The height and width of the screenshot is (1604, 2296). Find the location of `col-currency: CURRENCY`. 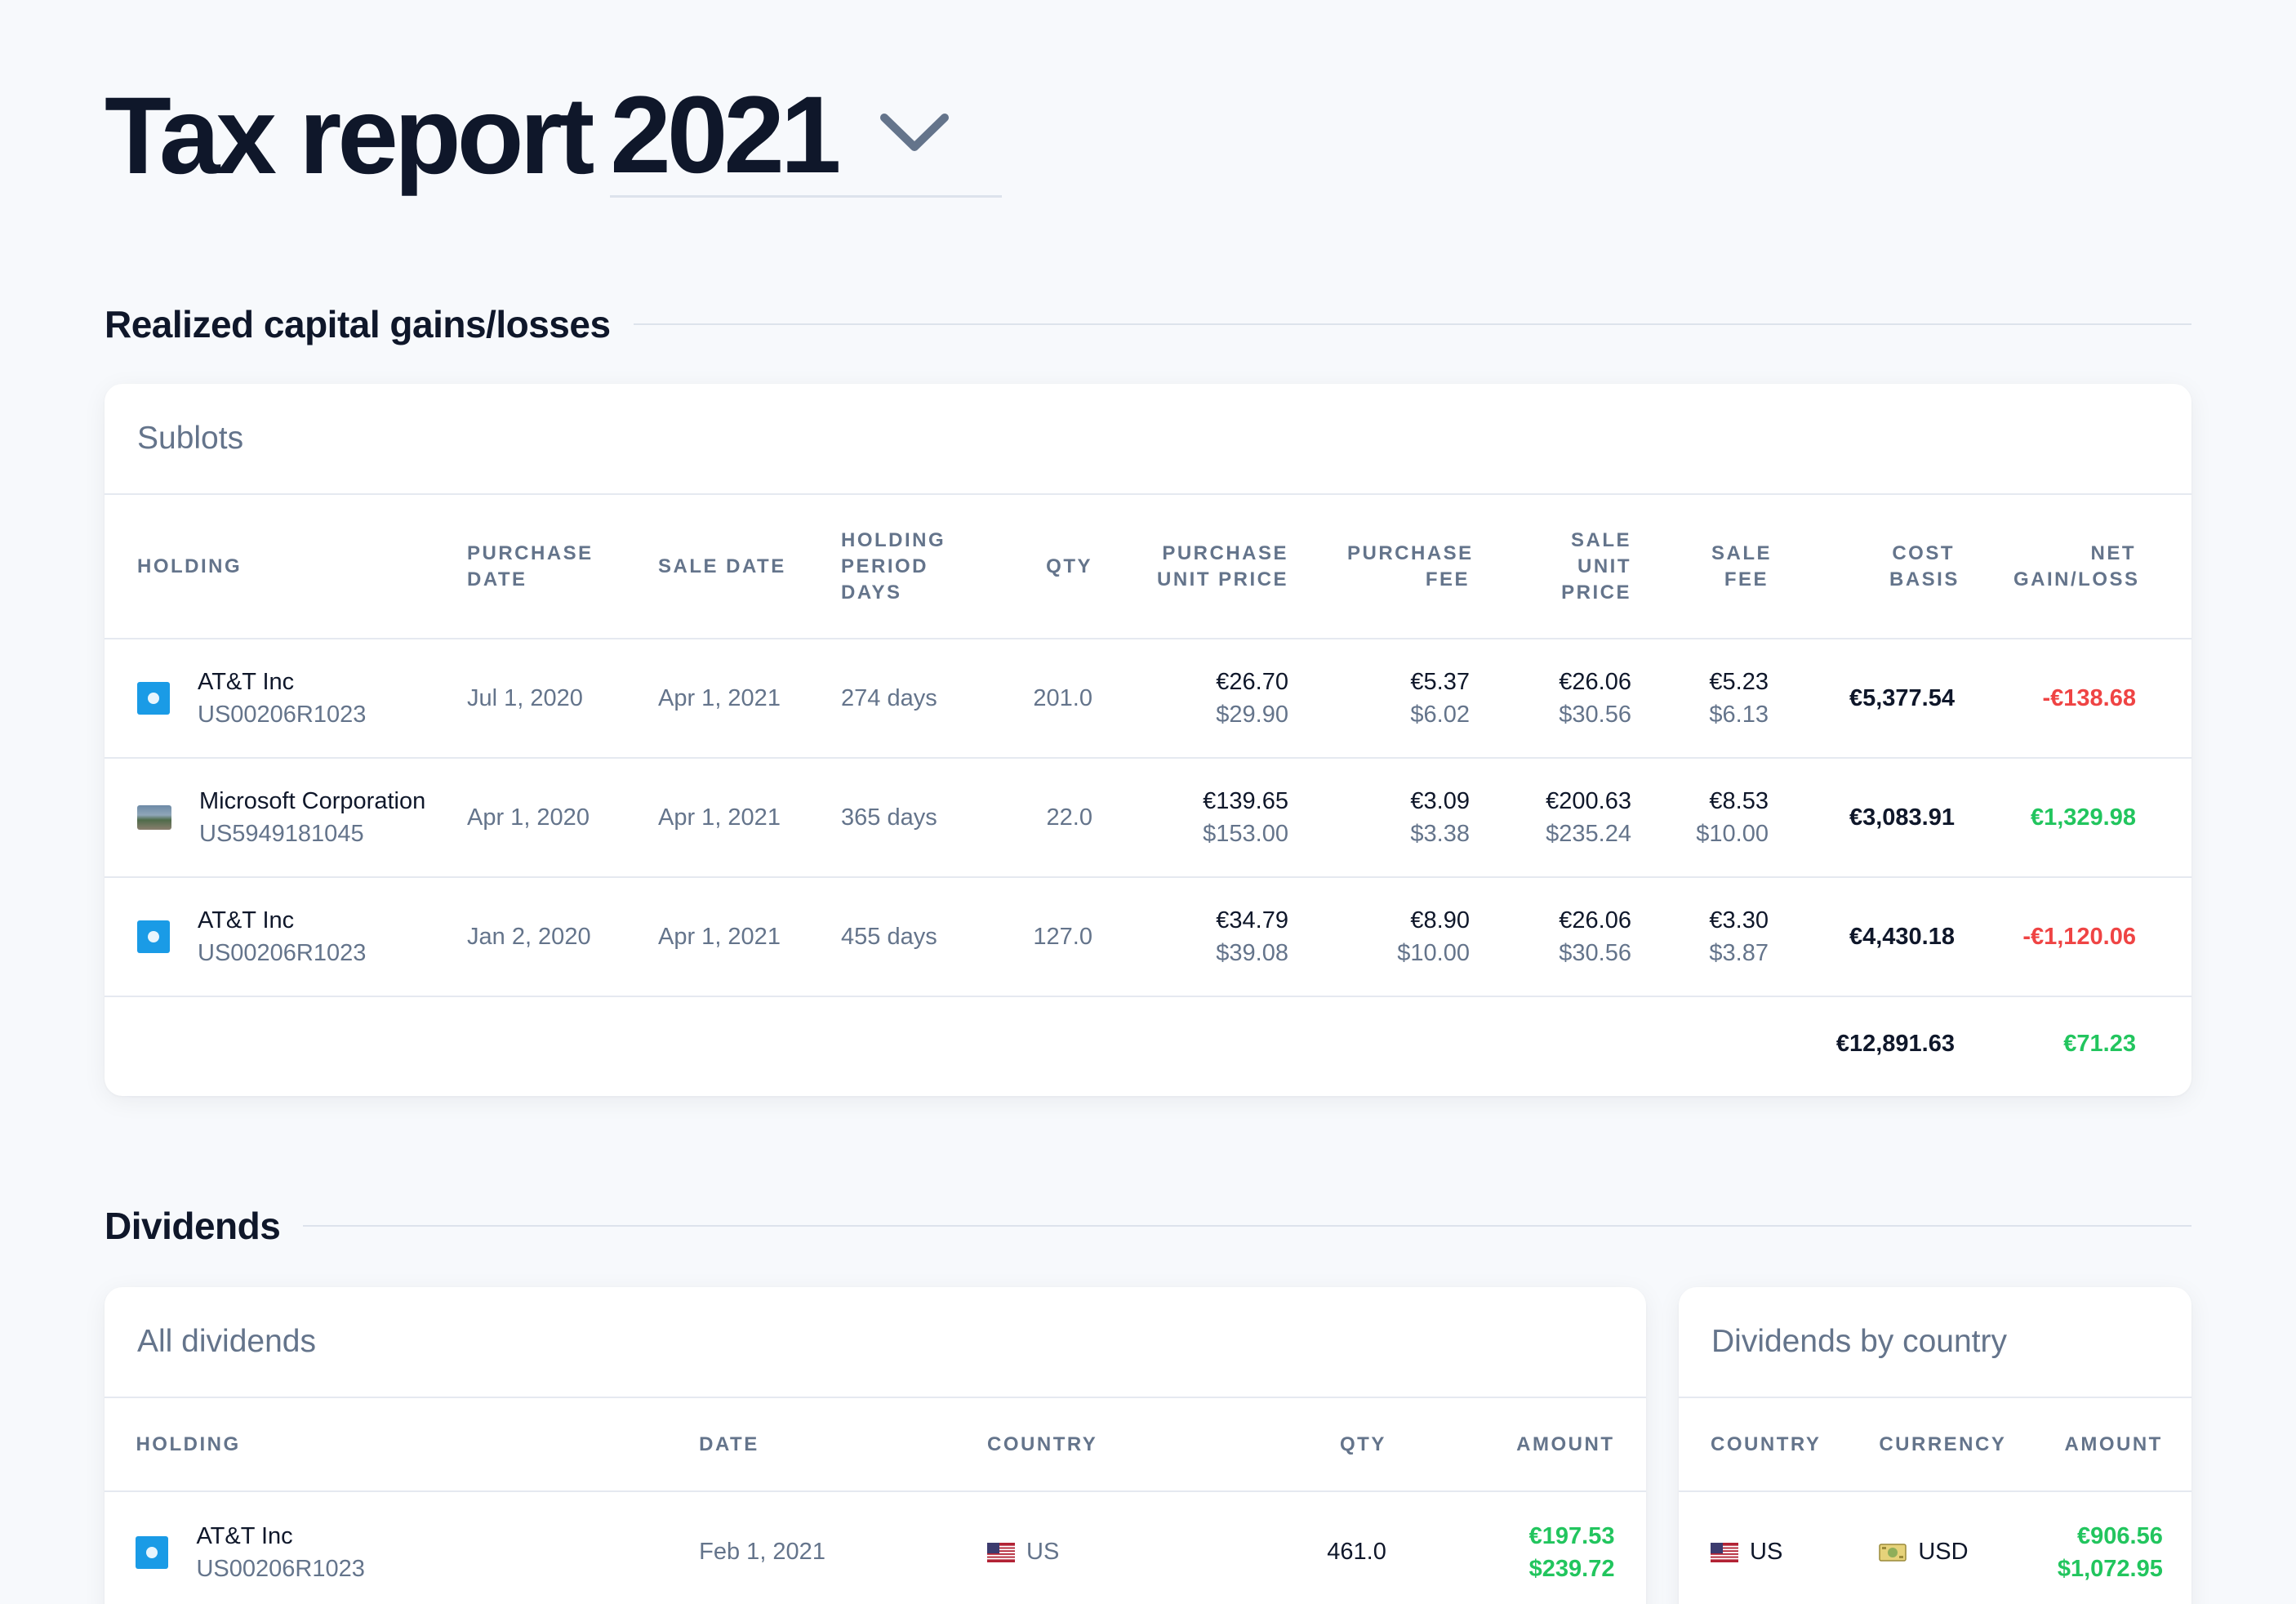

col-currency: CURRENCY is located at coordinates (1968, 1445).